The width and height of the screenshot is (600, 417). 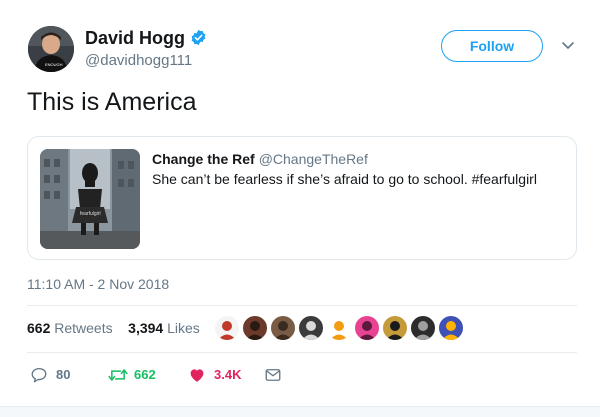 What do you see at coordinates (118, 375) in the screenshot?
I see `retweet-icon` at bounding box center [118, 375].